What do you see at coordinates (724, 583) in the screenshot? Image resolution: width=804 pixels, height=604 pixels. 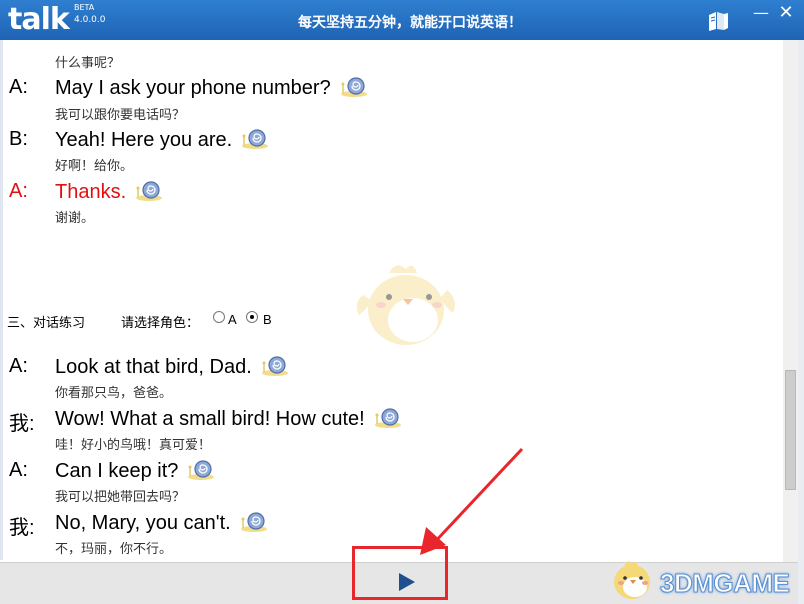 I see `watermark-text: 3DMGAME` at bounding box center [724, 583].